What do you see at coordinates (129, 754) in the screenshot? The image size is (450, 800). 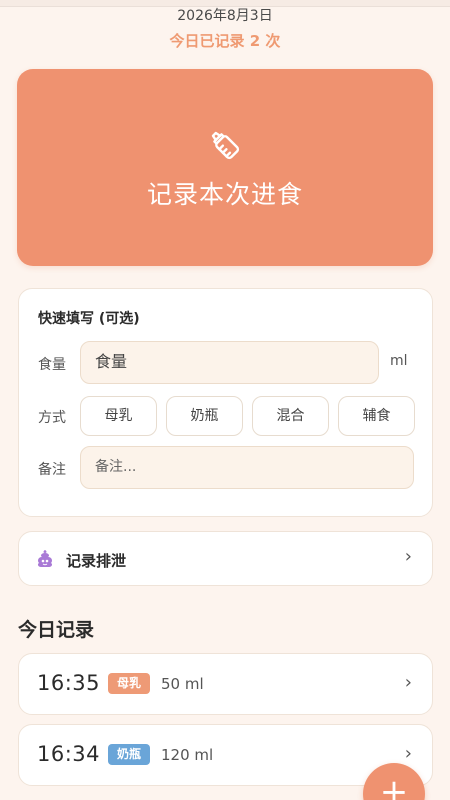 I see `method-tag: 奶瓶` at bounding box center [129, 754].